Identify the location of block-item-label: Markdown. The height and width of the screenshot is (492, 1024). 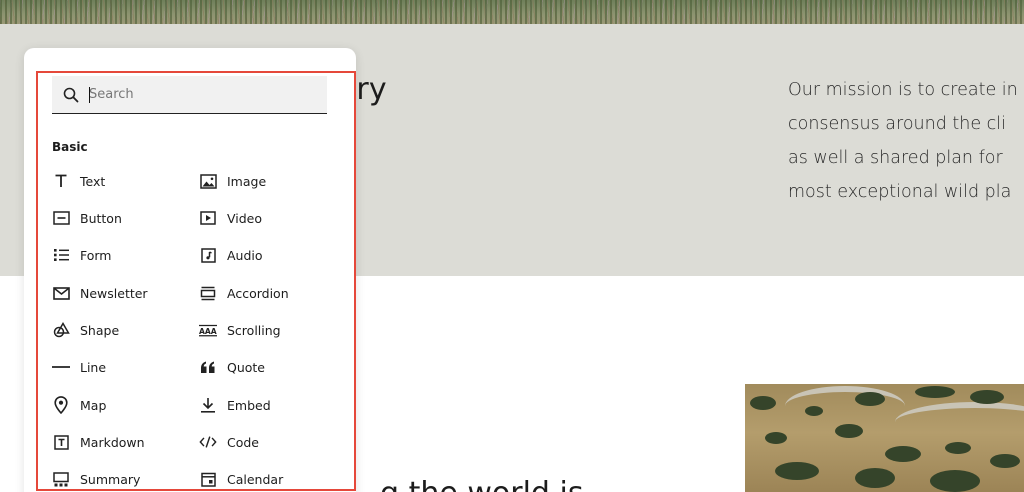
(112, 442).